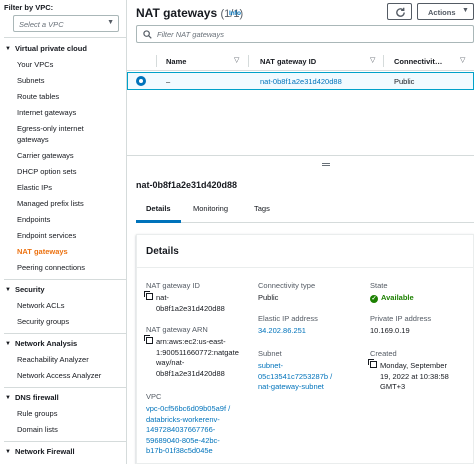 This screenshot has width=474, height=464. What do you see at coordinates (288, 318) in the screenshot?
I see `field-label: Elastic IP address` at bounding box center [288, 318].